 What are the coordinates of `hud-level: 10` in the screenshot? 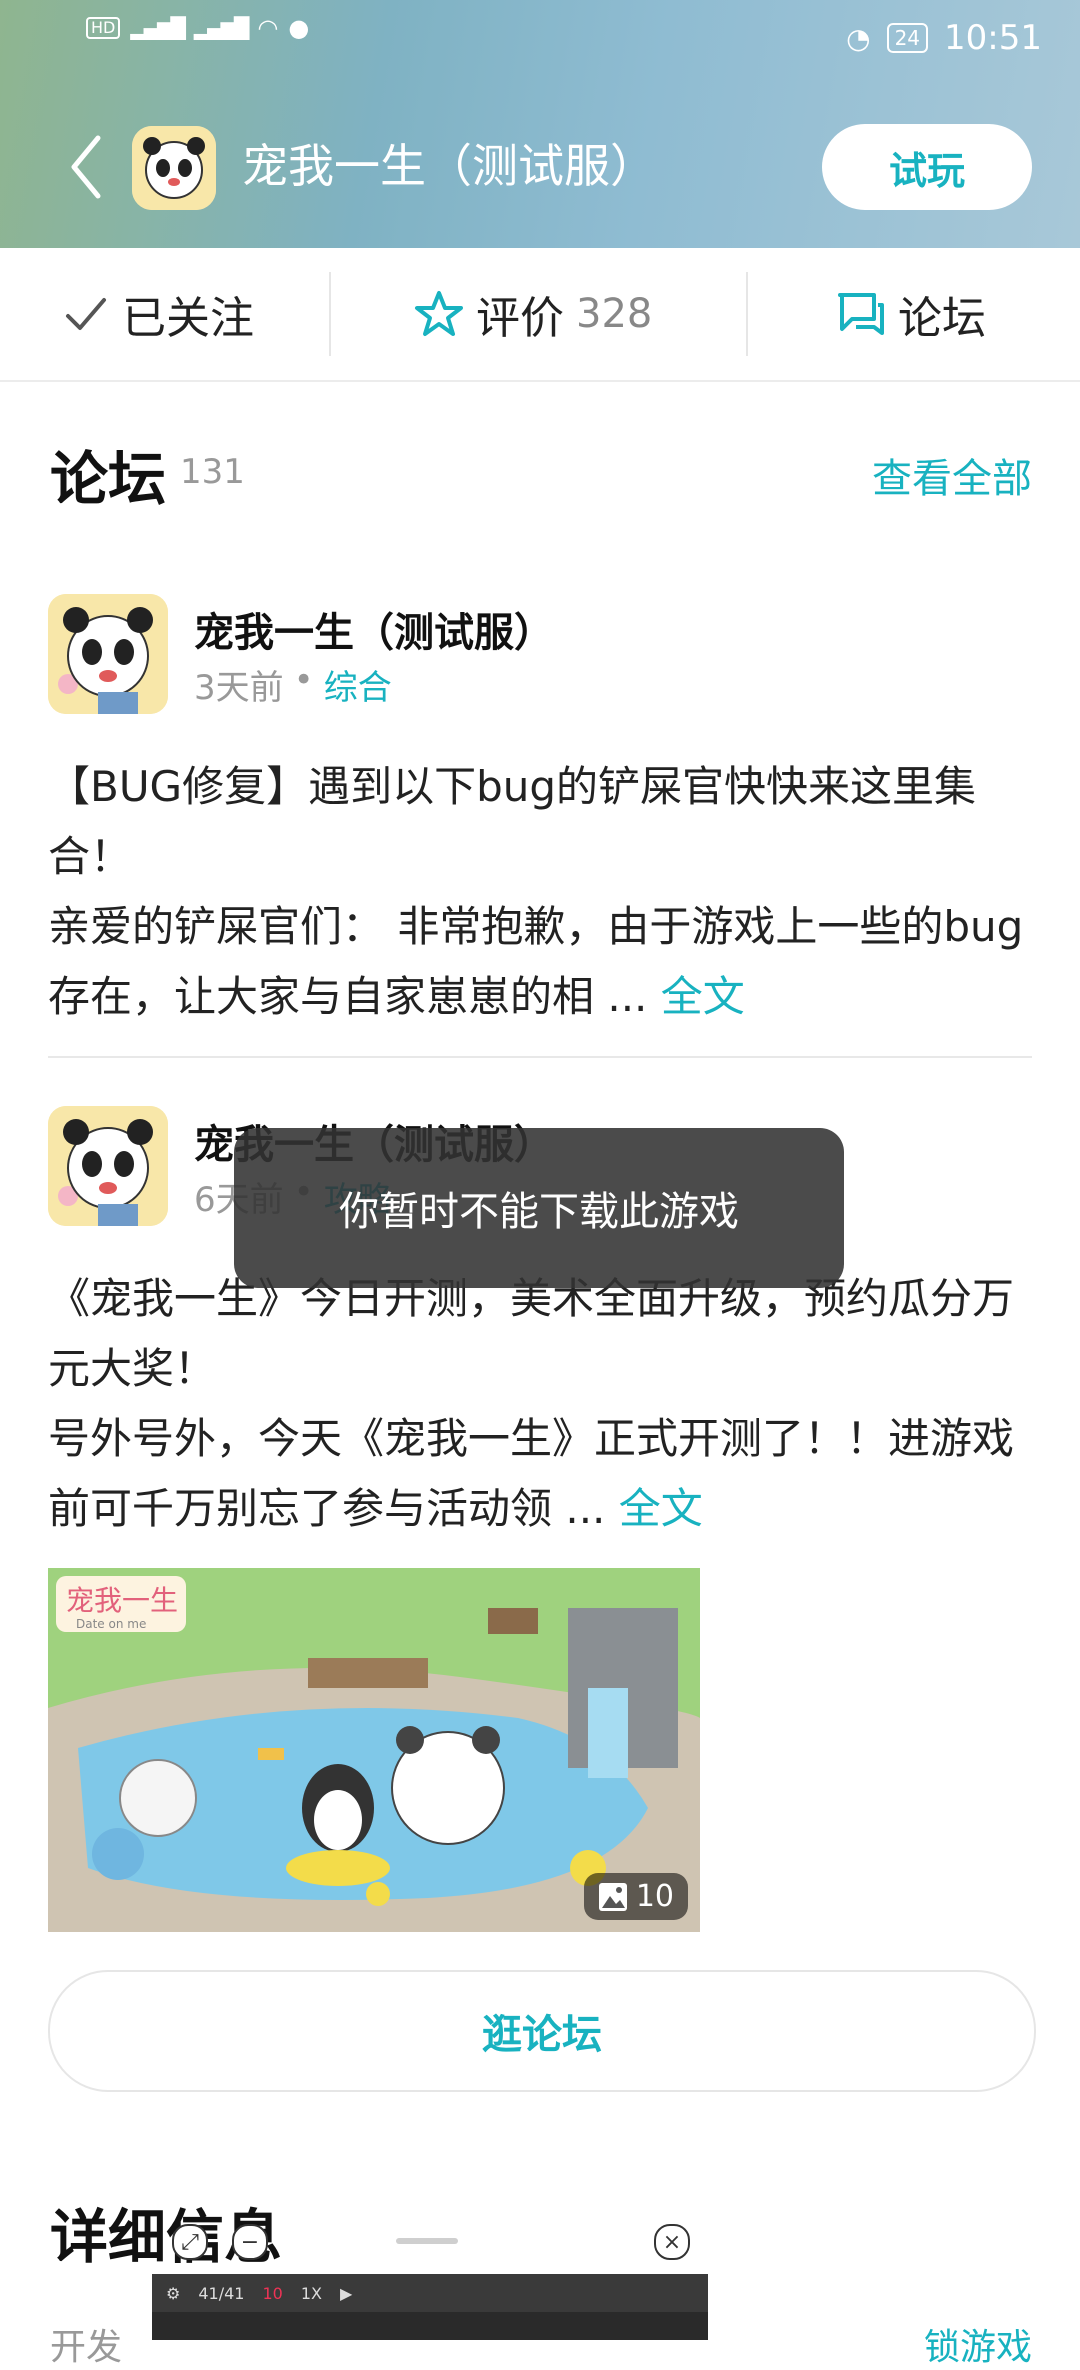 It's located at (272, 2293).